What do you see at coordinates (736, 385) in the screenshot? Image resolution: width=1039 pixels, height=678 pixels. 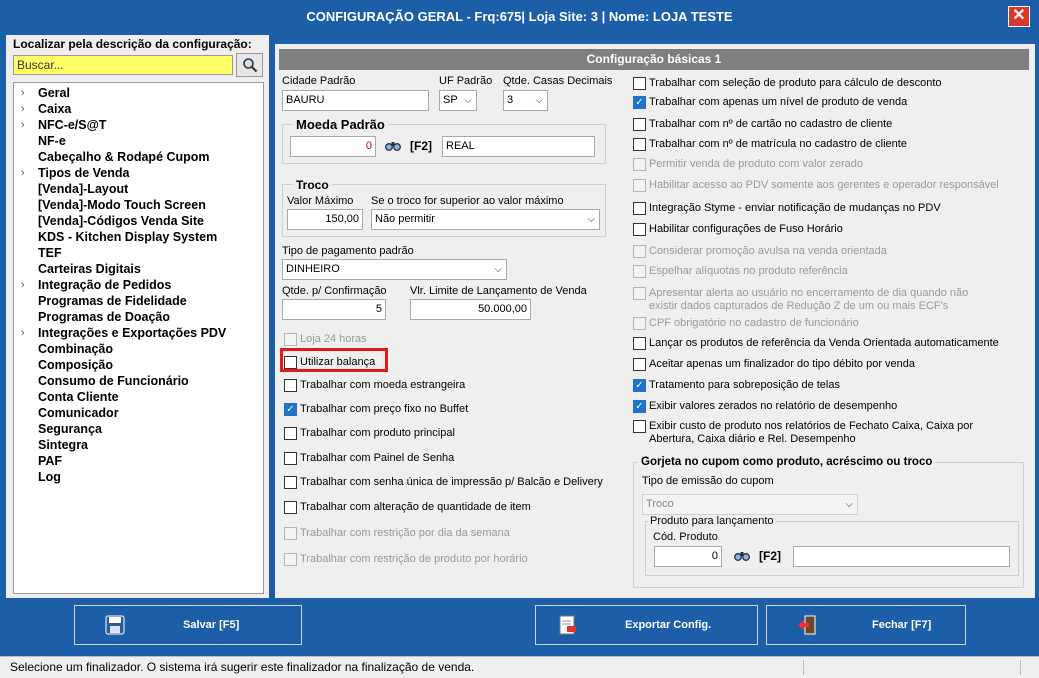 I see `checkbox-option: ✓ Tratamento para sobreposição de telas` at bounding box center [736, 385].